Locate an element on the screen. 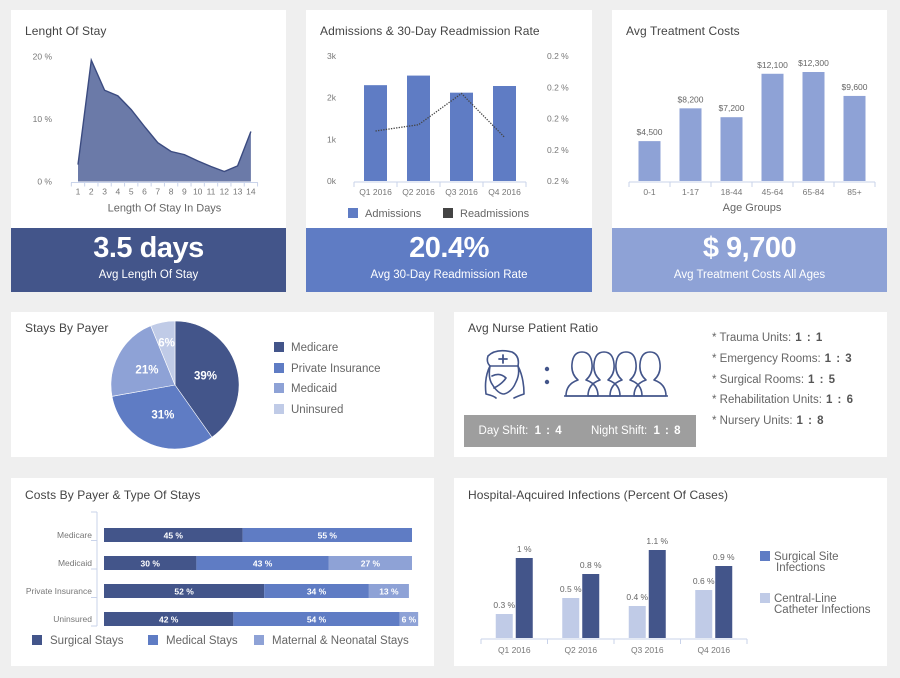 The height and width of the screenshot is (678, 900). data-label: 0.6 % is located at coordinates (704, 581).